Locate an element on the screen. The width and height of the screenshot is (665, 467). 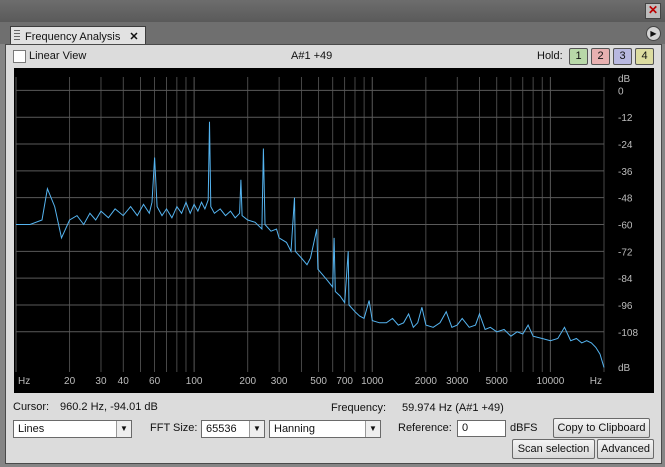
display-mode-value: Lines is located at coordinates (31, 429).